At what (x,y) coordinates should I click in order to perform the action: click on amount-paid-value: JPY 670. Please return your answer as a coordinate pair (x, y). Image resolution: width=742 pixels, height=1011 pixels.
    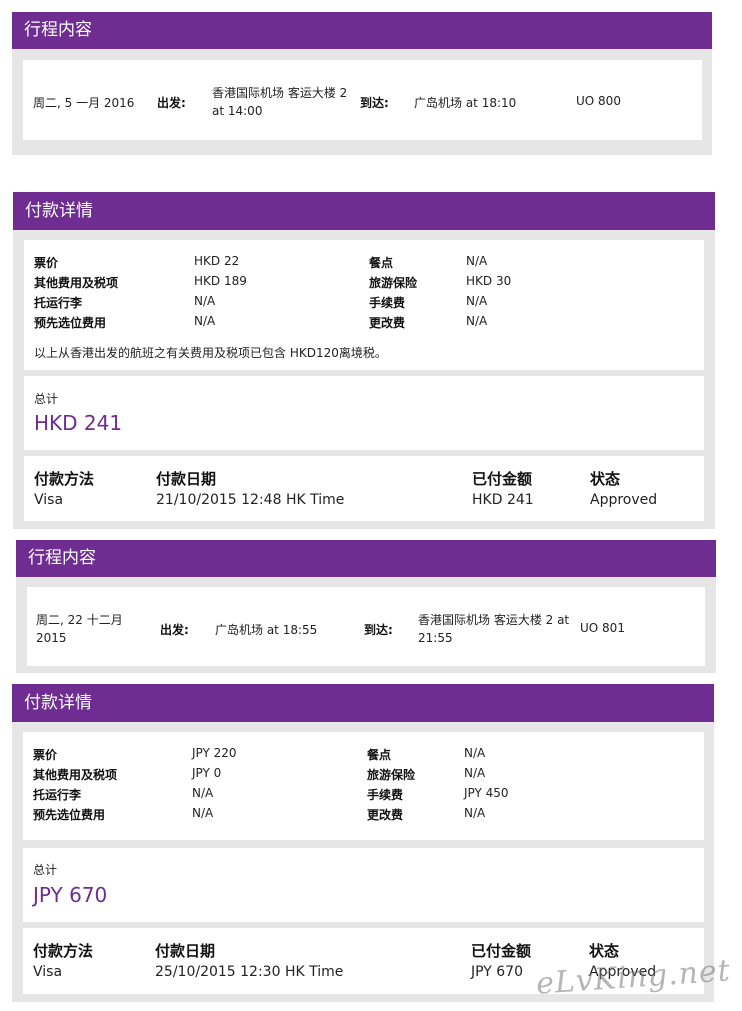
    Looking at the image, I should click on (497, 972).